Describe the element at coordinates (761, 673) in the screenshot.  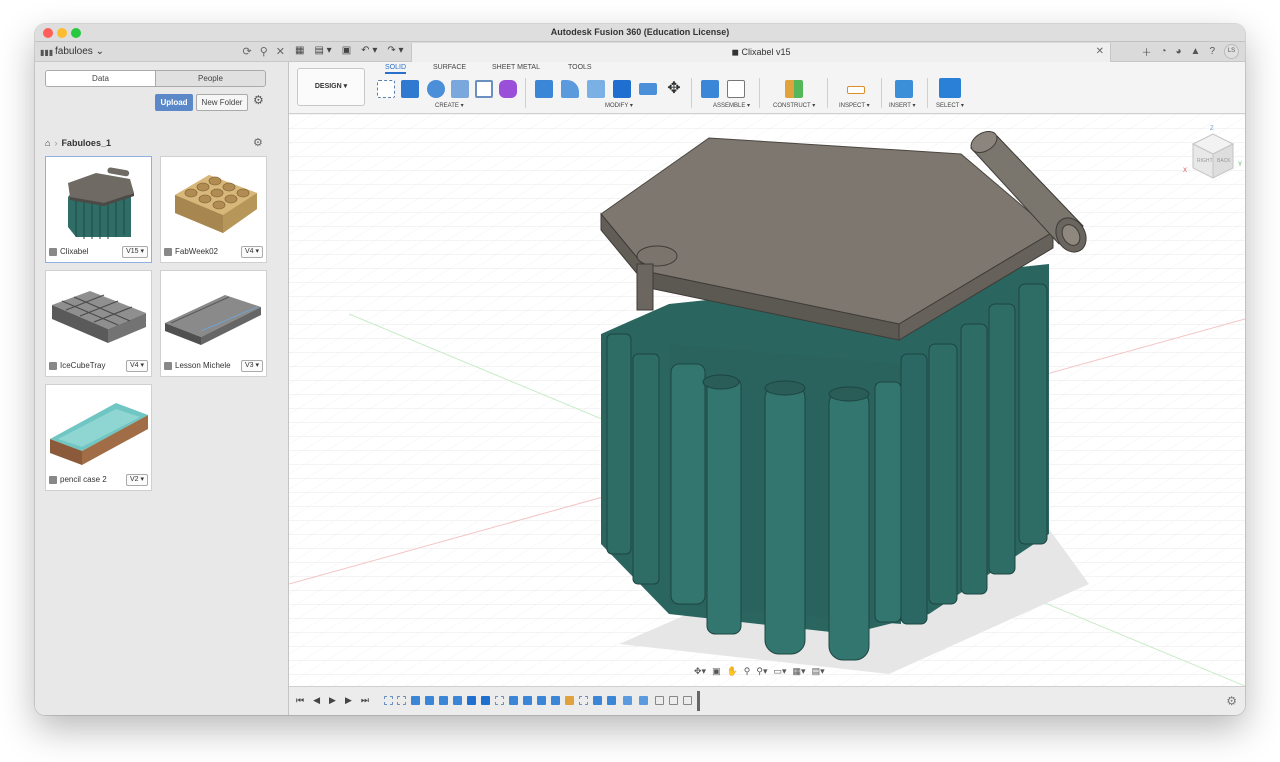
I see `fit-zoom-icon: ⚲▾` at that location.